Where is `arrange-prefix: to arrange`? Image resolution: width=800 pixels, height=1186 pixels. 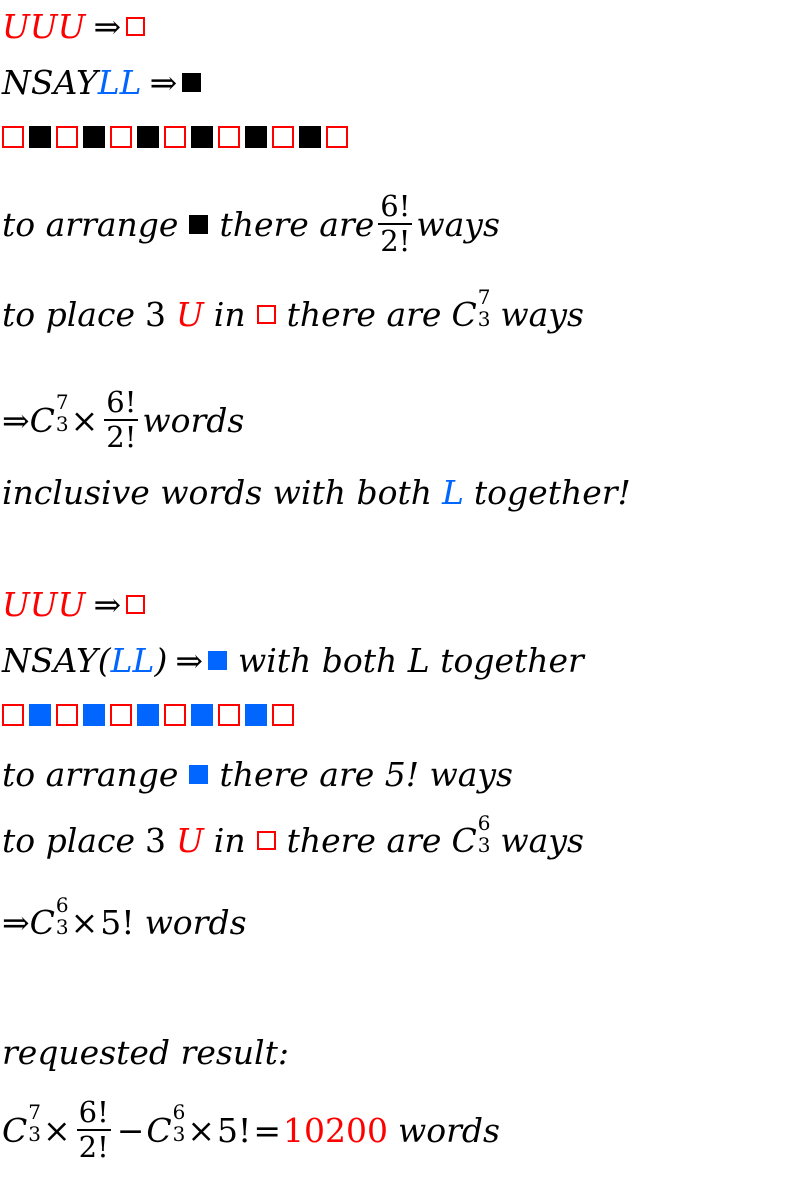
arrange-prefix: to arrange is located at coordinates (90, 224).